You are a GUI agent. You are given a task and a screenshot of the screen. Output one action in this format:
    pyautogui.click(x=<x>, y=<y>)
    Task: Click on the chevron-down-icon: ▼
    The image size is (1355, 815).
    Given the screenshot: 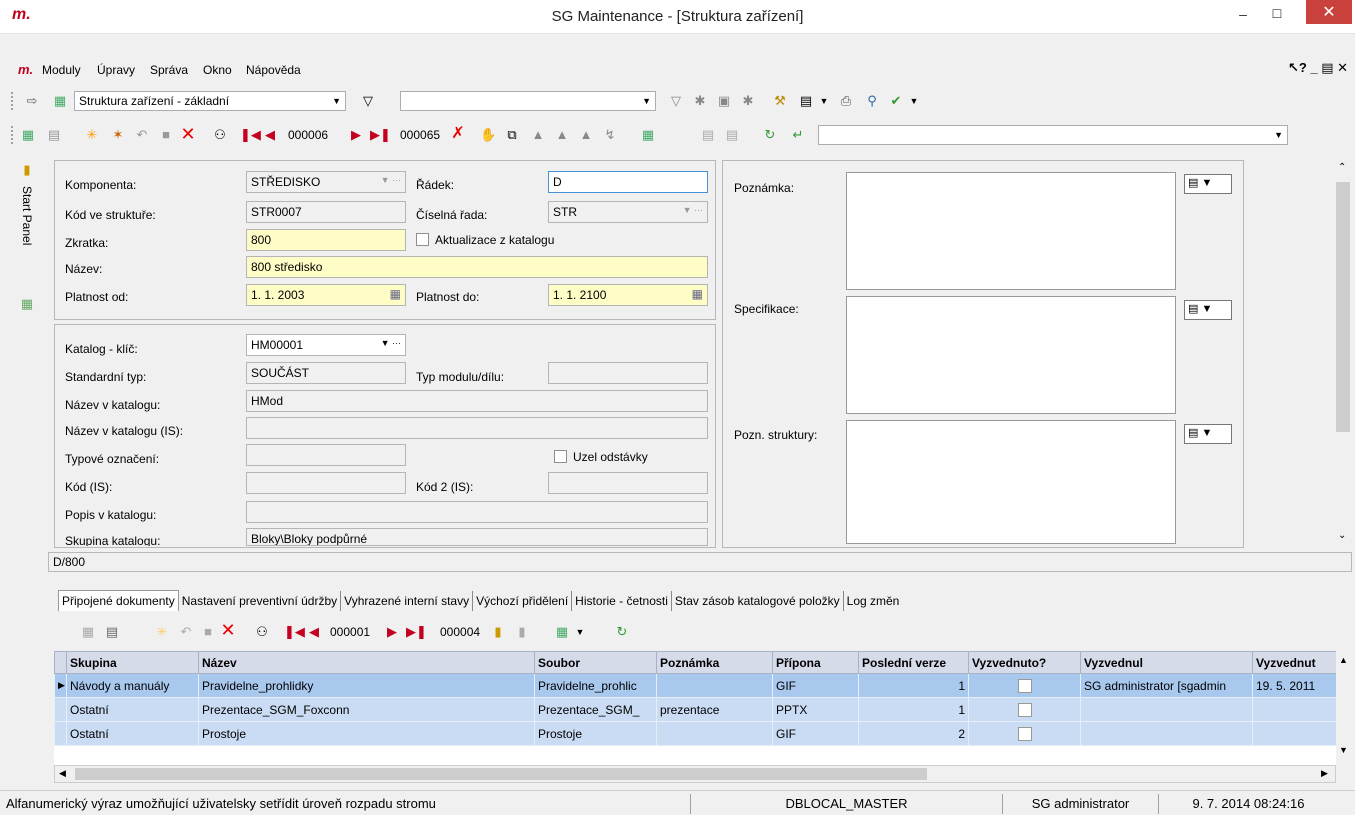 What is the action you would take?
    pyautogui.click(x=824, y=101)
    